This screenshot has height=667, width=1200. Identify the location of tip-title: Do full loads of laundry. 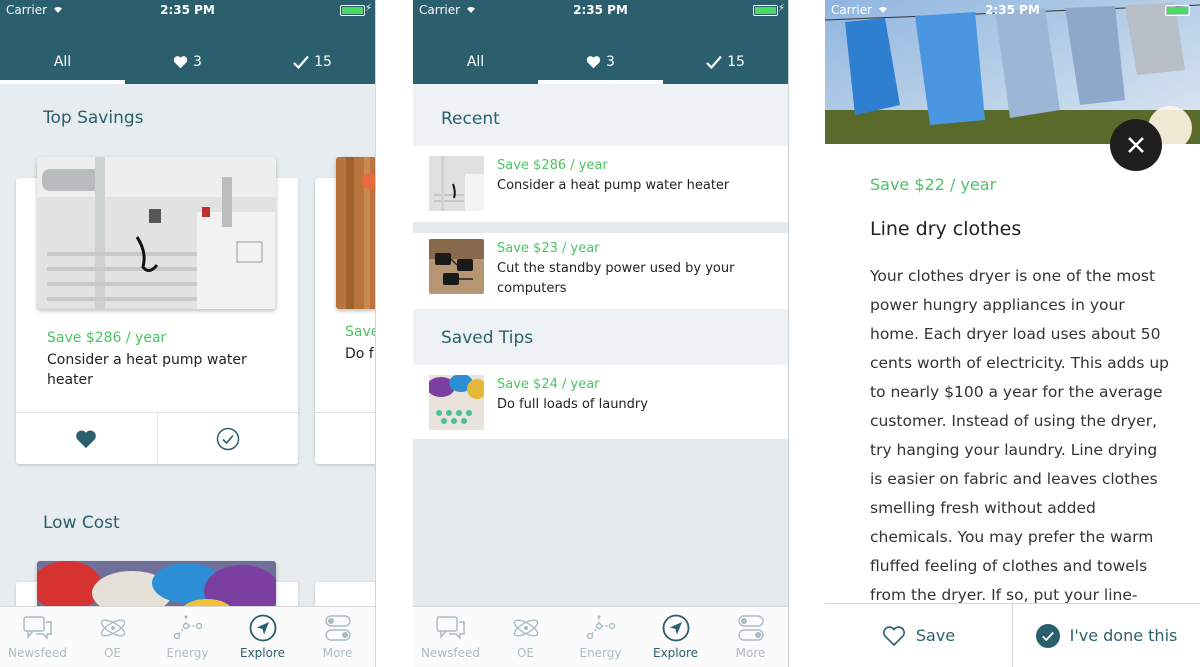
(572, 404).